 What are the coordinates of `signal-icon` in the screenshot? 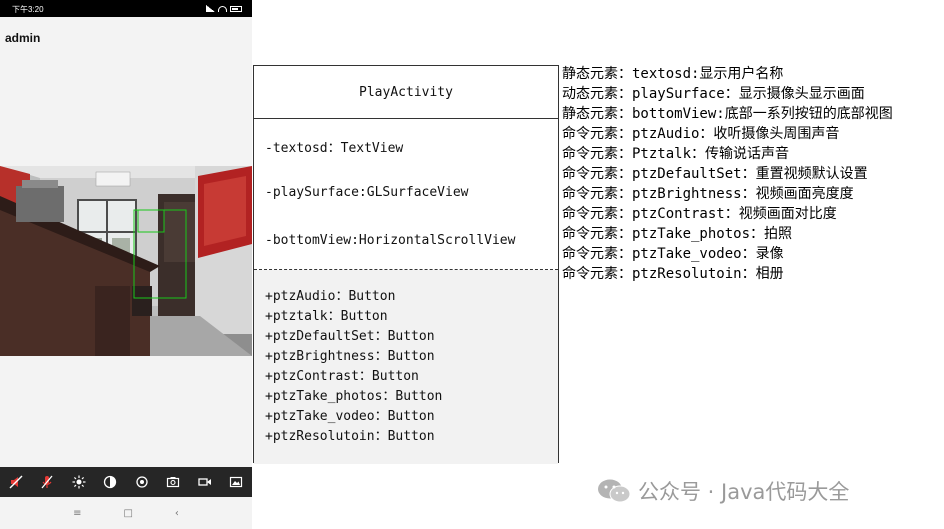 It's located at (210, 8).